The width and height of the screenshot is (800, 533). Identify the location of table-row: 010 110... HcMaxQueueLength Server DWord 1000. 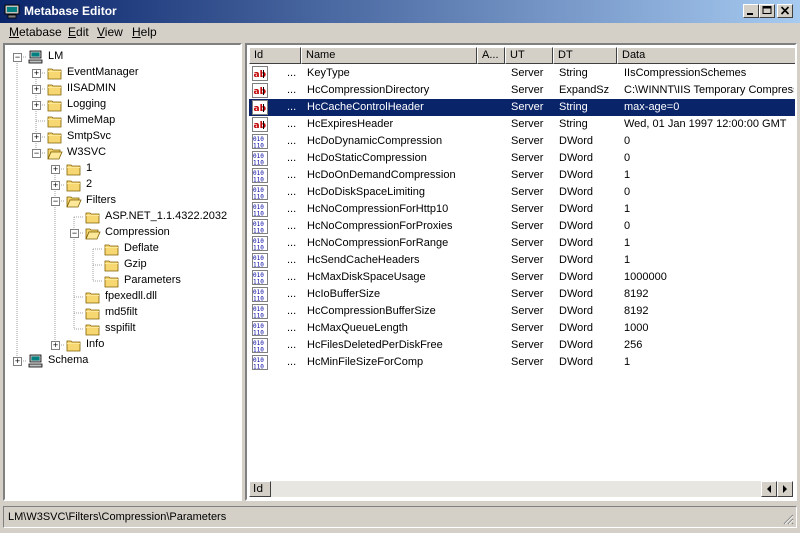
(522, 328).